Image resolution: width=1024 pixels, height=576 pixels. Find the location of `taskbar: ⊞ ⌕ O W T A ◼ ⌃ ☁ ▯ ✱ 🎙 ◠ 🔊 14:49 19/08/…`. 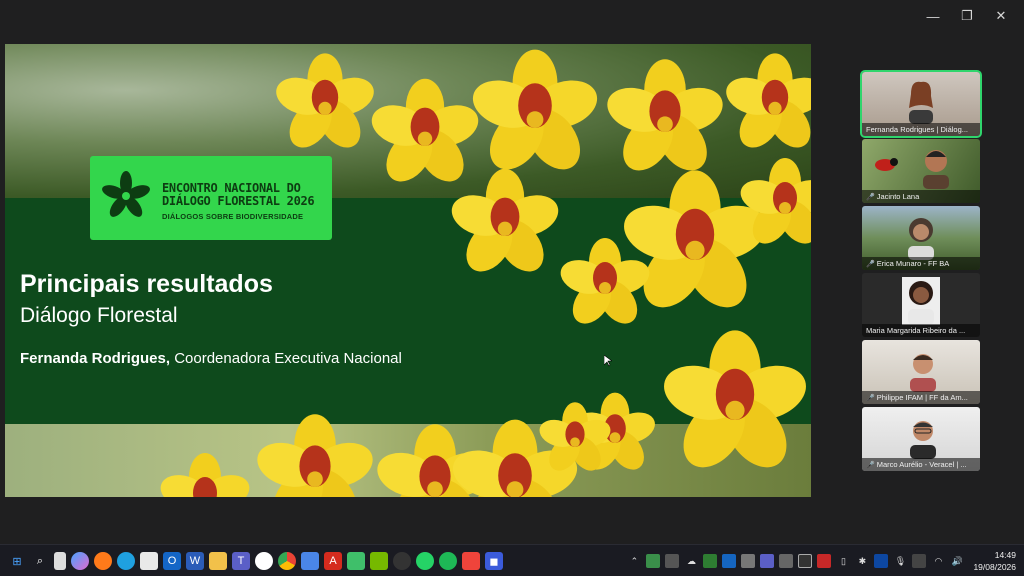

taskbar: ⊞ ⌕ O W T A ◼ ⌃ ☁ ▯ ✱ 🎙 ◠ 🔊 14:49 19/08/… is located at coordinates (512, 560).